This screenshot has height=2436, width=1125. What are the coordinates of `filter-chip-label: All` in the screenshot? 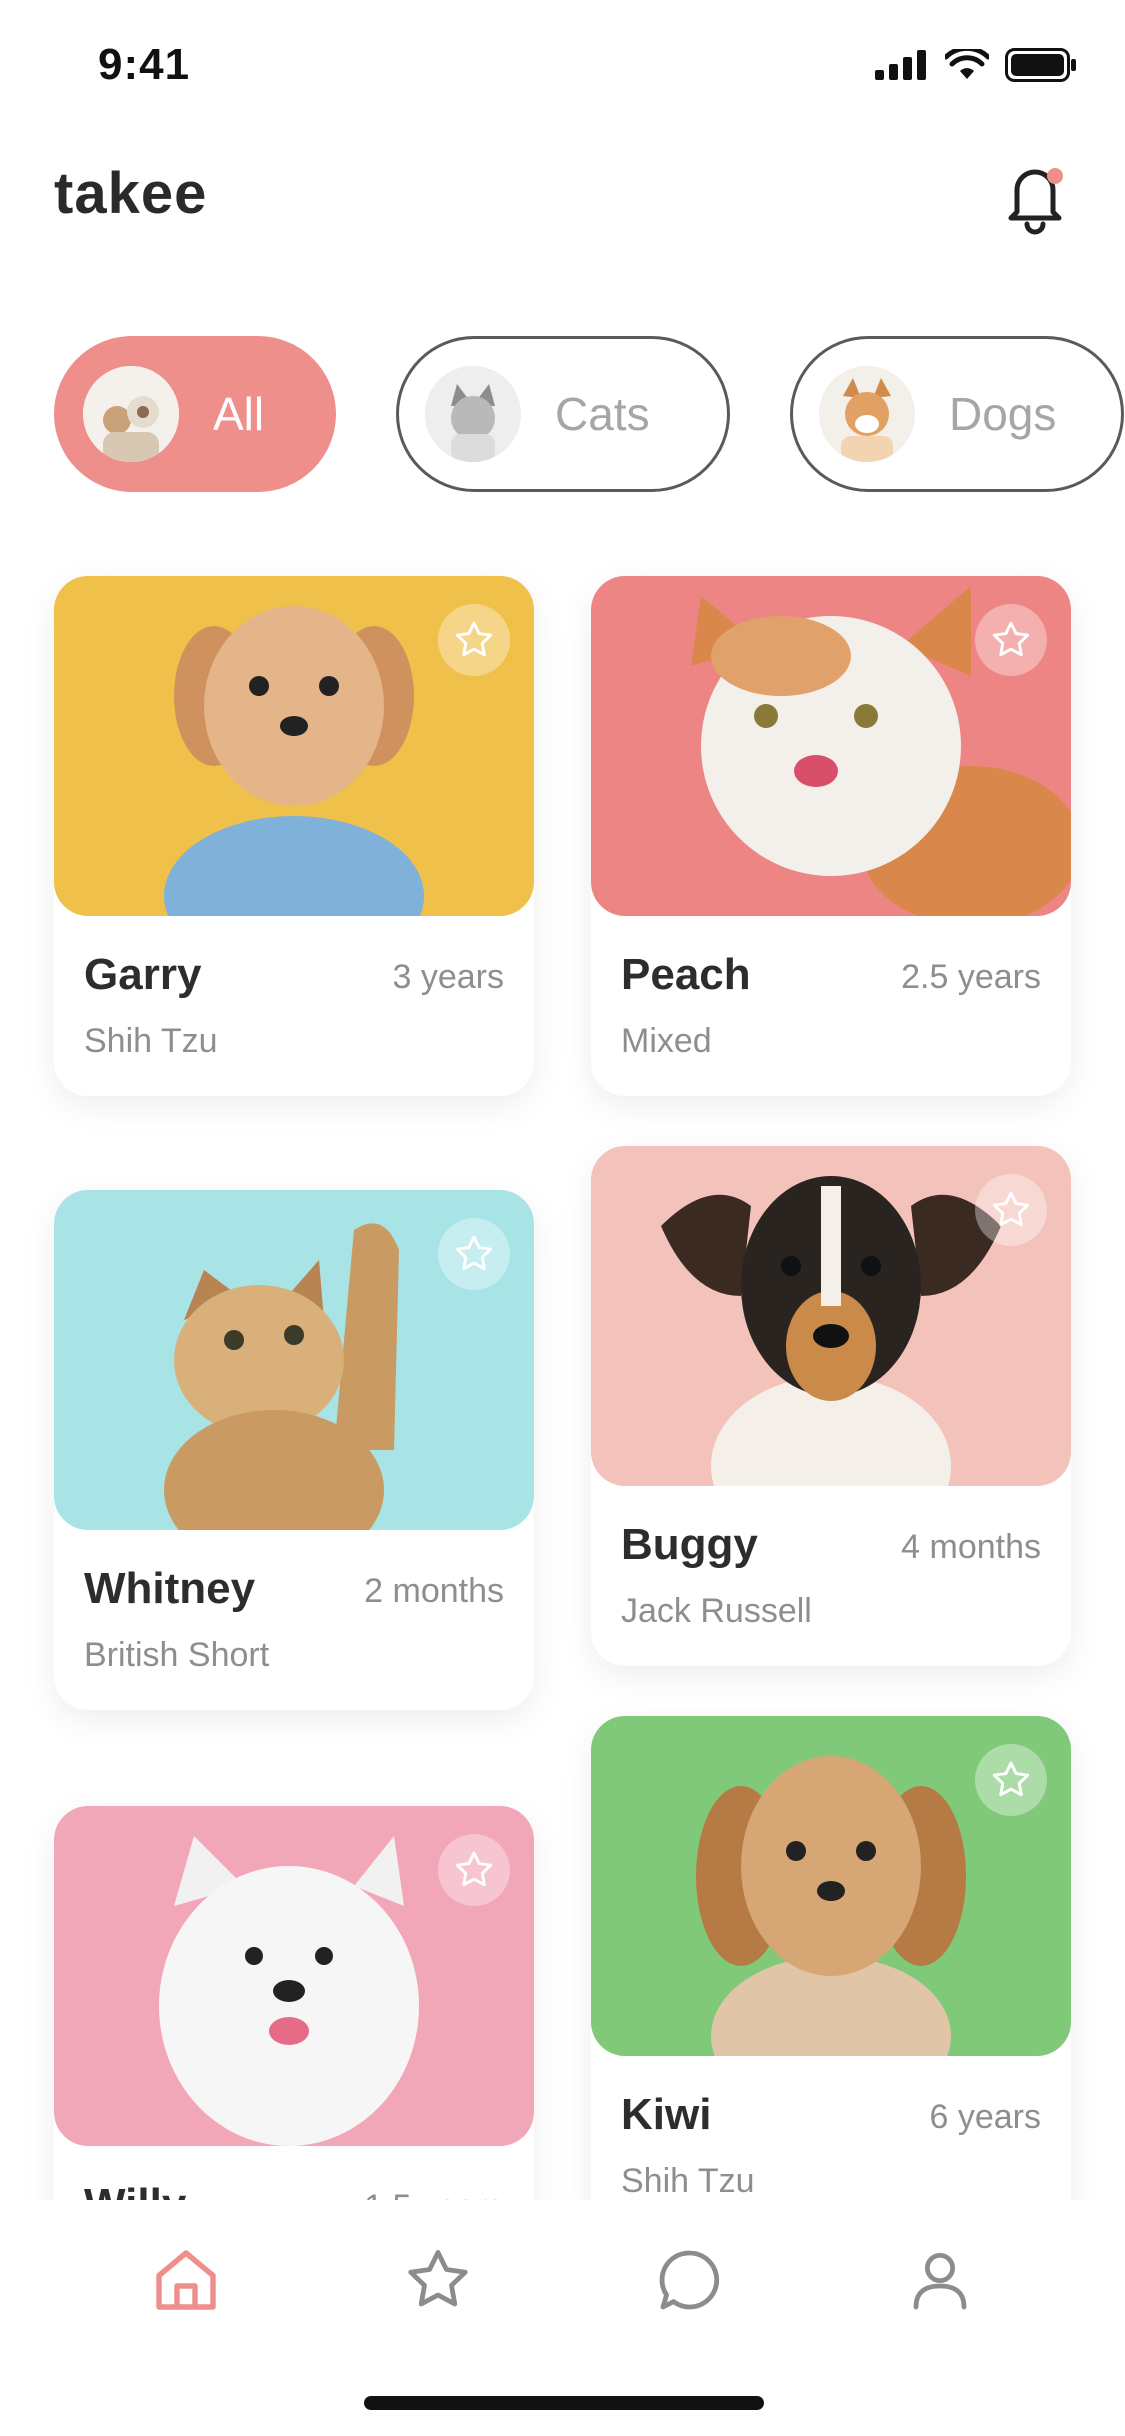 It's located at (239, 414).